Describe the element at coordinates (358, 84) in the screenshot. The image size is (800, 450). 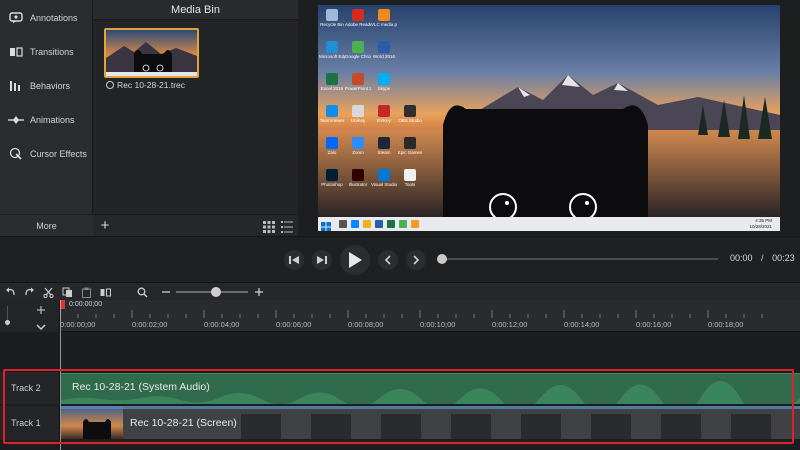
I see `desktop-icon: PowerPoint 2016` at that location.